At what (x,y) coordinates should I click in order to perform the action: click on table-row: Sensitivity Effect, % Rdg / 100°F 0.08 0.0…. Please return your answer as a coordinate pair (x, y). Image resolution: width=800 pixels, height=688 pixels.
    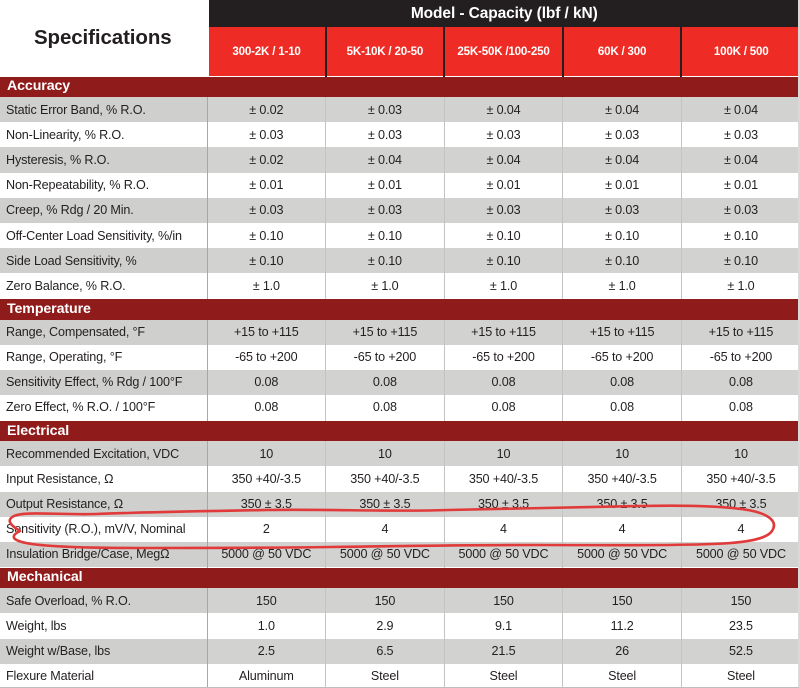
    Looking at the image, I should click on (400, 382).